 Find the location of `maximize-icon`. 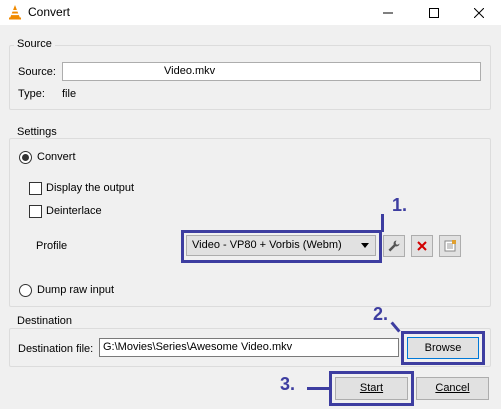

maximize-icon is located at coordinates (434, 12).